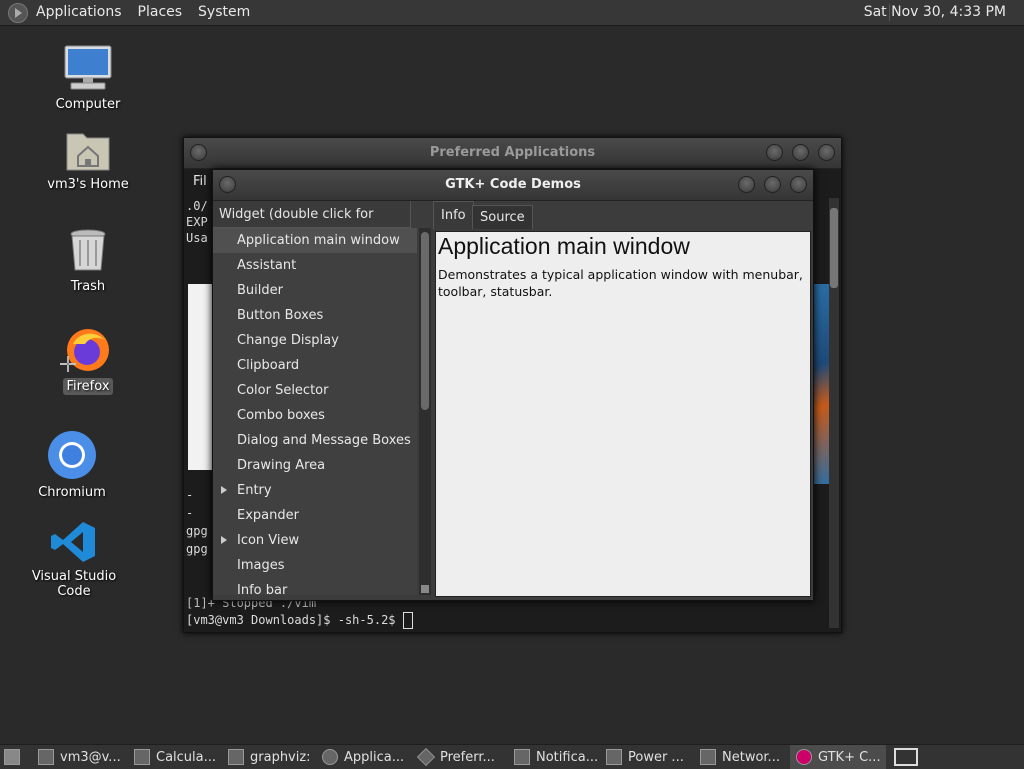 The image size is (1024, 769). I want to click on list-item: Change Display, so click(315, 340).